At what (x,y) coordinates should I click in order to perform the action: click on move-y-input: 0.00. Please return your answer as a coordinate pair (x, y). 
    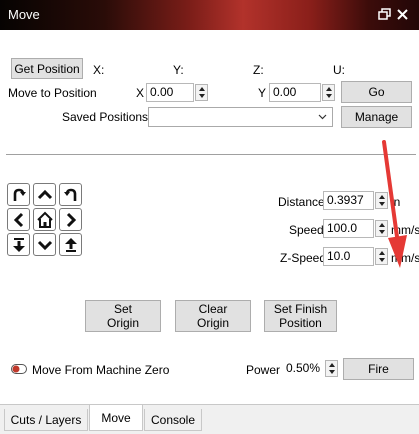
    Looking at the image, I should click on (295, 92).